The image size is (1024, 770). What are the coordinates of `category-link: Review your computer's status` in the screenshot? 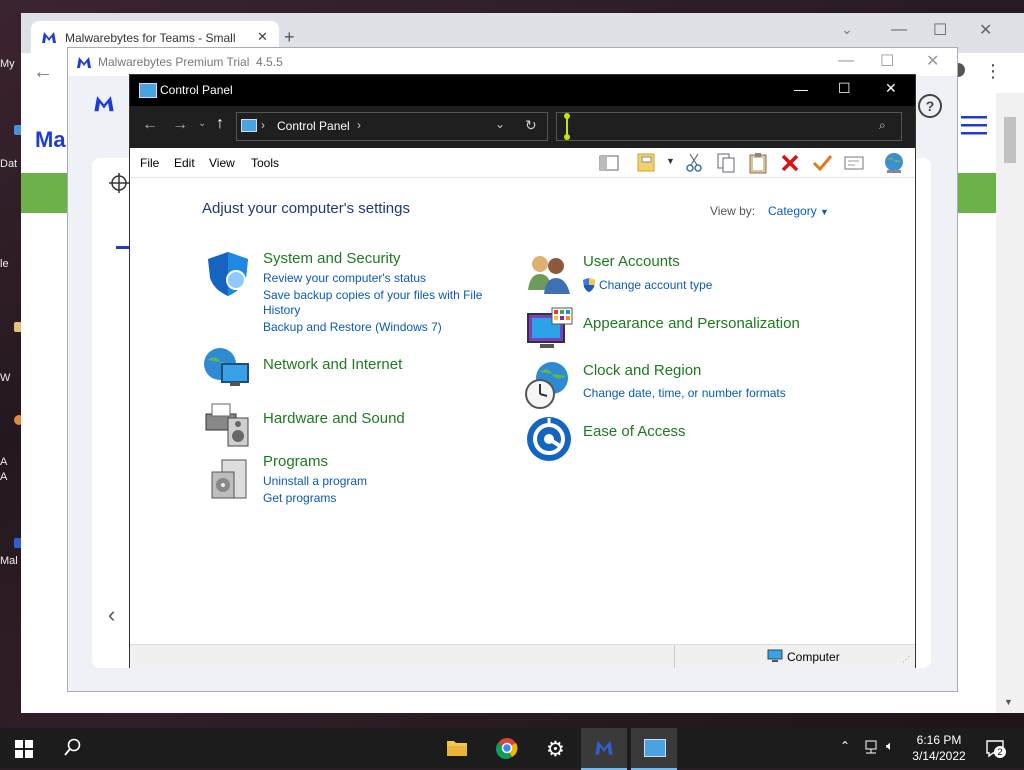 It's located at (344, 278).